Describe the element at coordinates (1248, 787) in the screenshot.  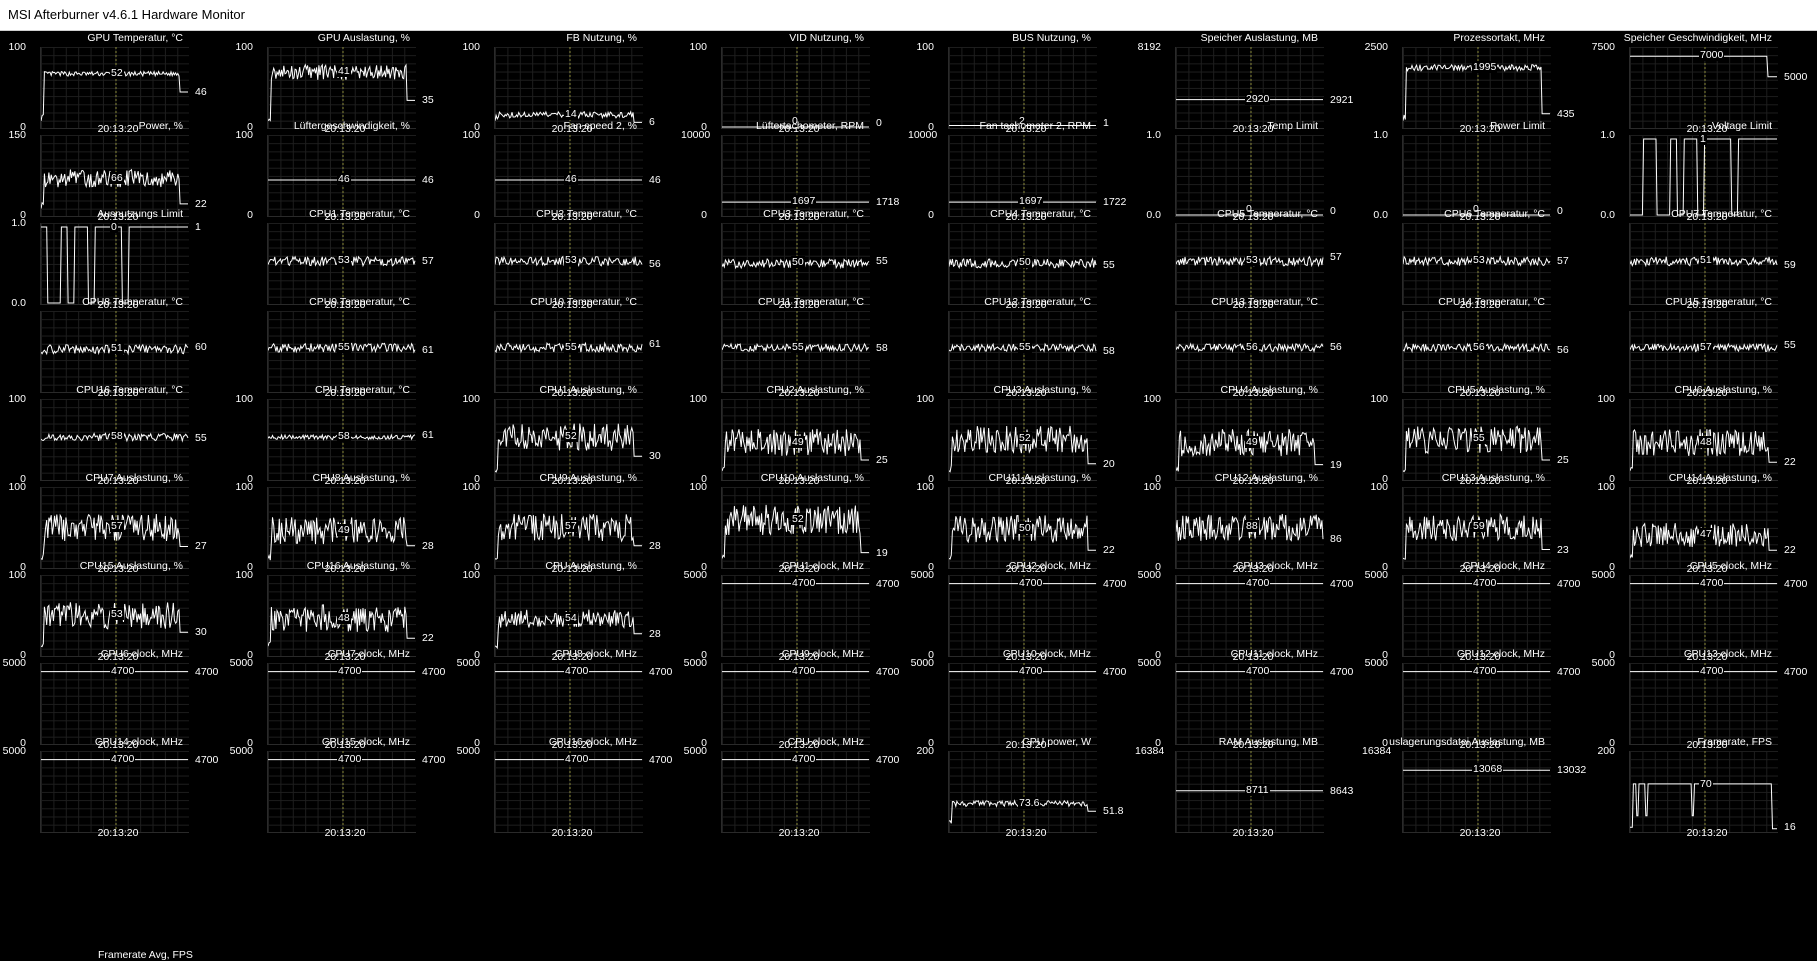
I see `graph-panel: RAM Auslastung, MB 16384 20:13:20 8643 8711` at that location.